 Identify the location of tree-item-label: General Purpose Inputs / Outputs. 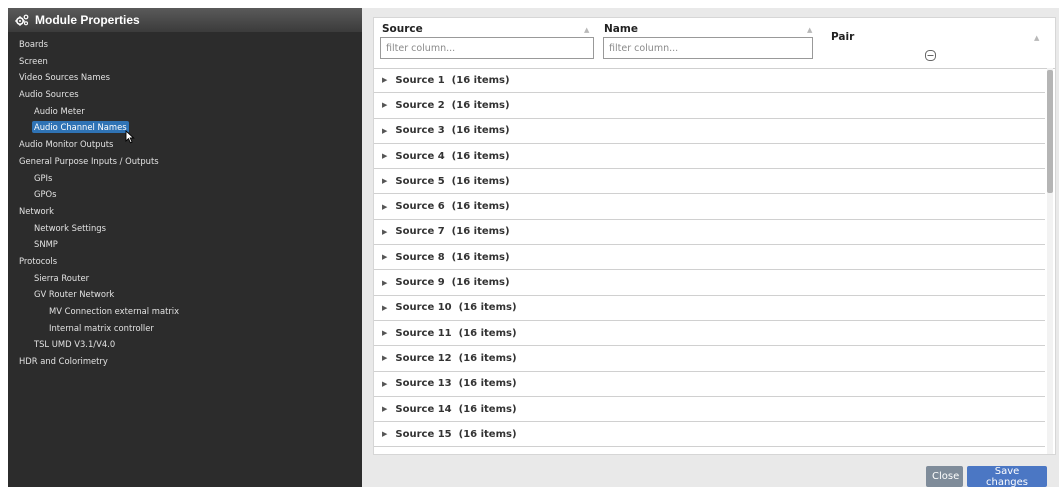
(89, 160).